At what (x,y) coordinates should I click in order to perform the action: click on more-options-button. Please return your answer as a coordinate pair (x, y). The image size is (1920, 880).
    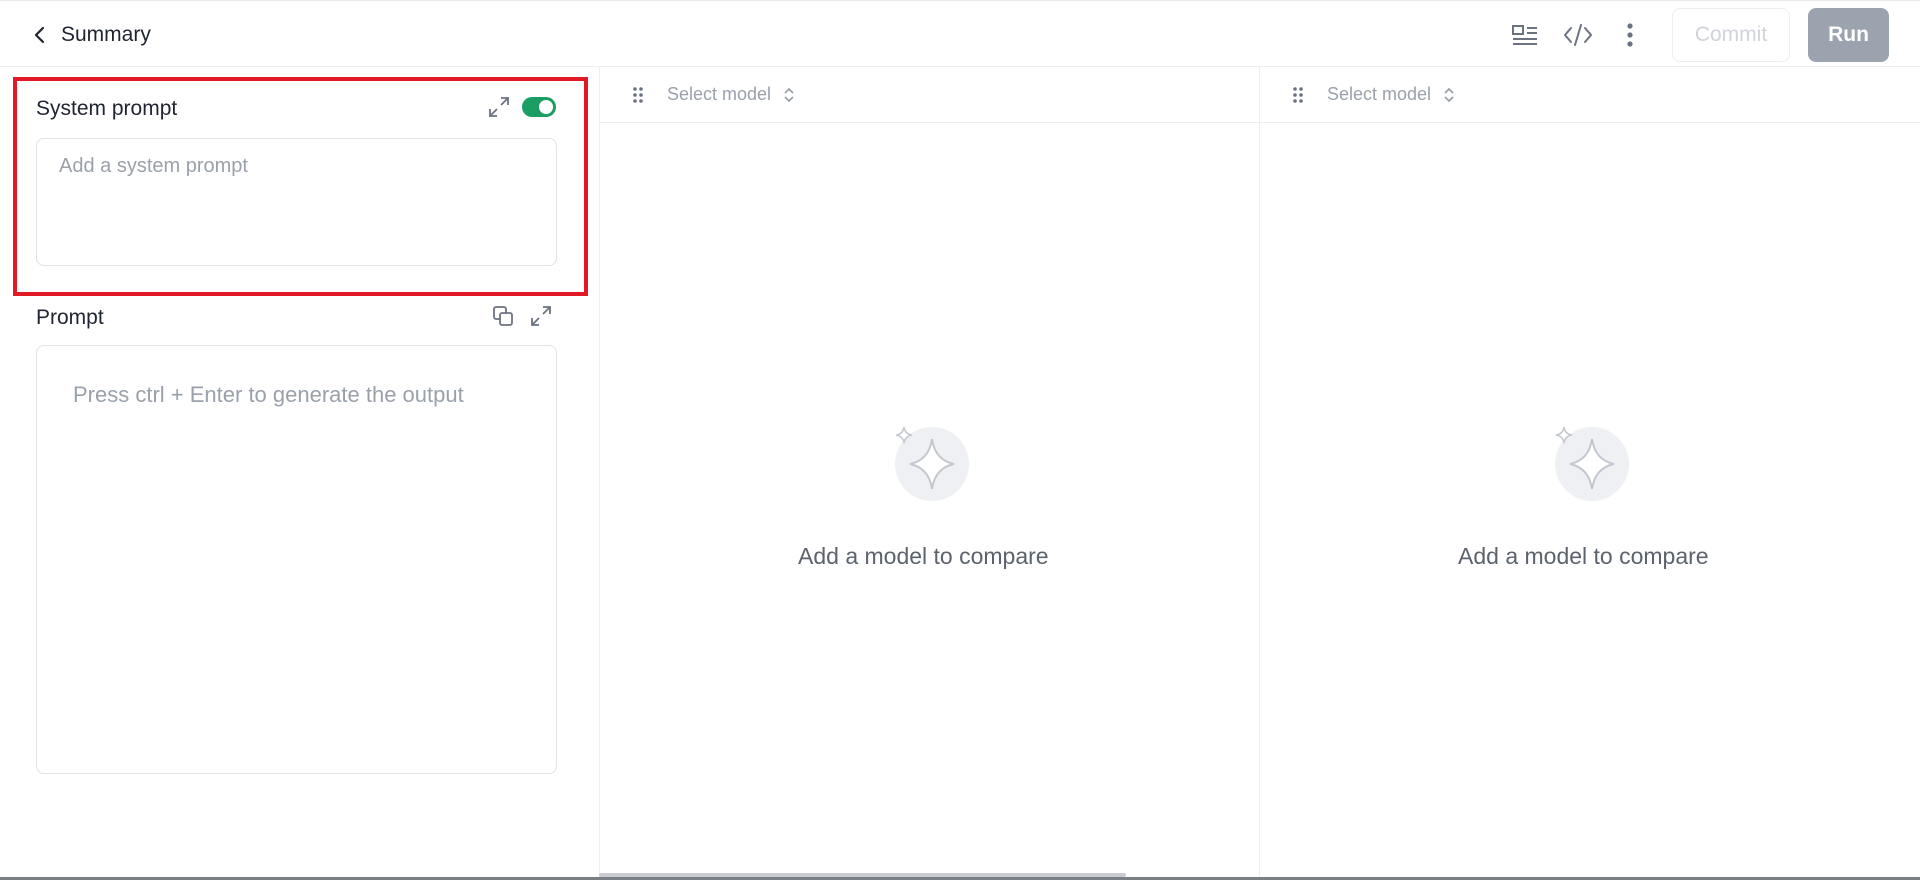
    Looking at the image, I should click on (1630, 35).